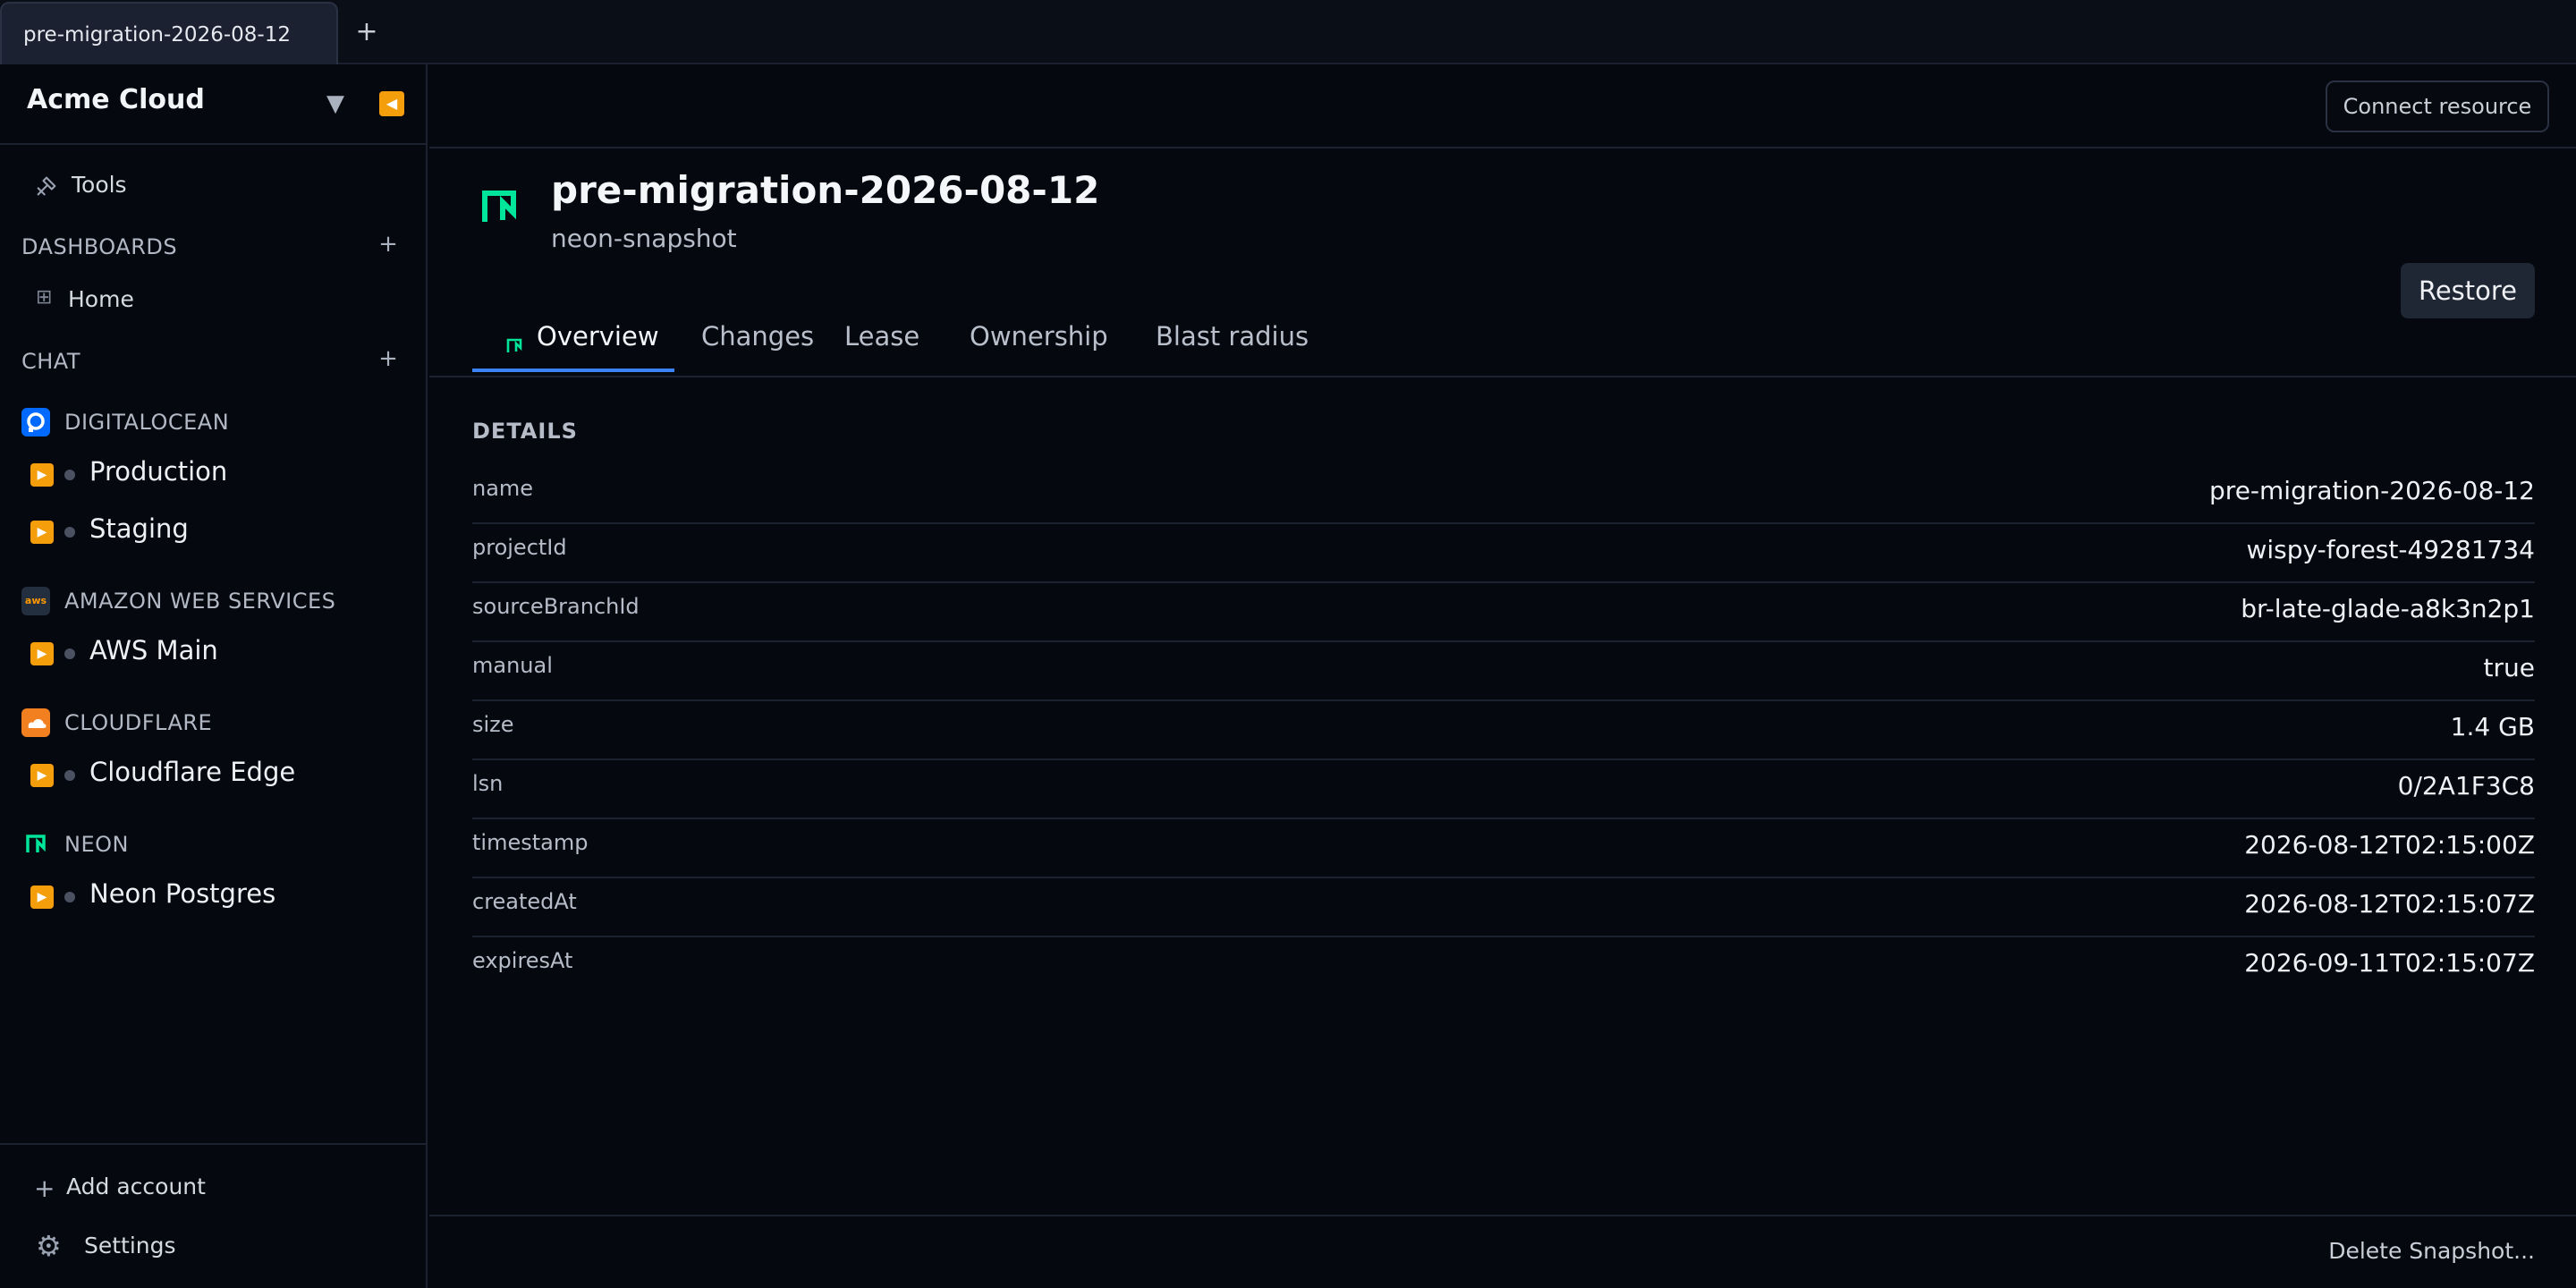 This screenshot has width=2576, height=1288. Describe the element at coordinates (488, 783) in the screenshot. I see `detail-key: lsn` at that location.